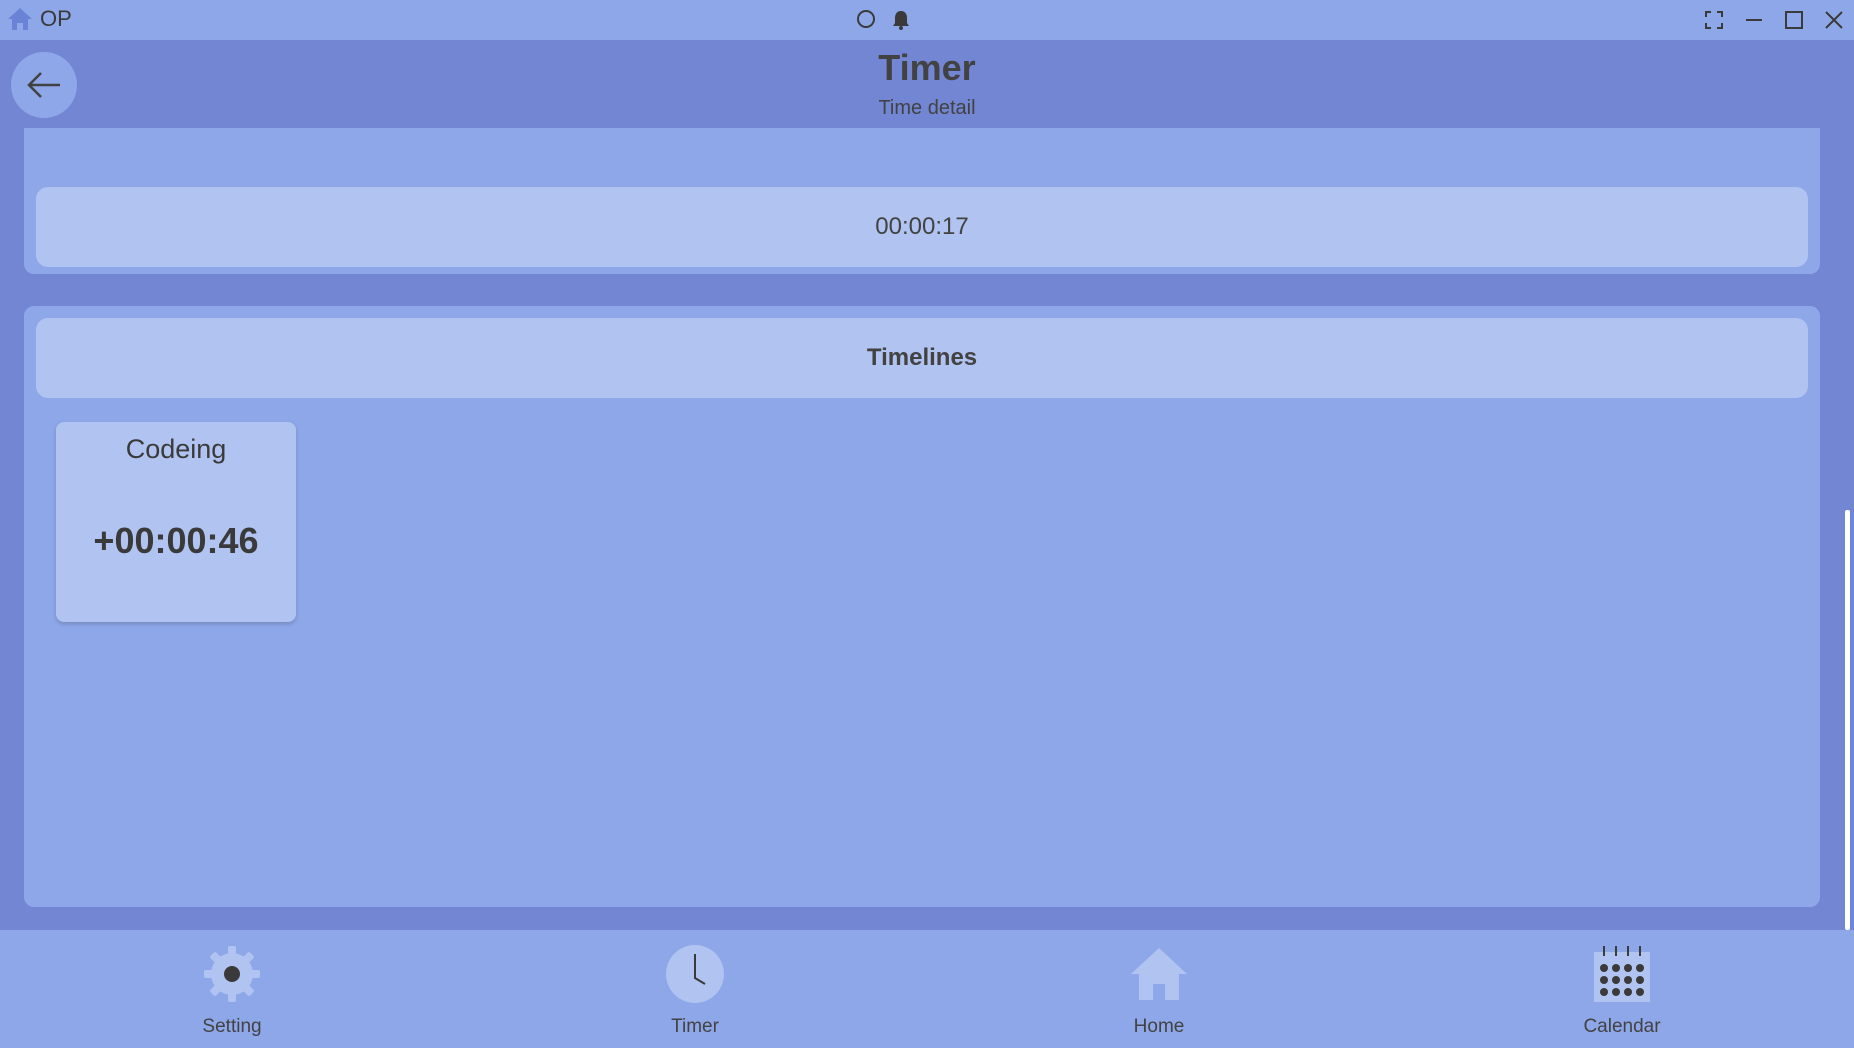  Describe the element at coordinates (232, 1026) in the screenshot. I see `nav-label-setting: Setting` at that location.